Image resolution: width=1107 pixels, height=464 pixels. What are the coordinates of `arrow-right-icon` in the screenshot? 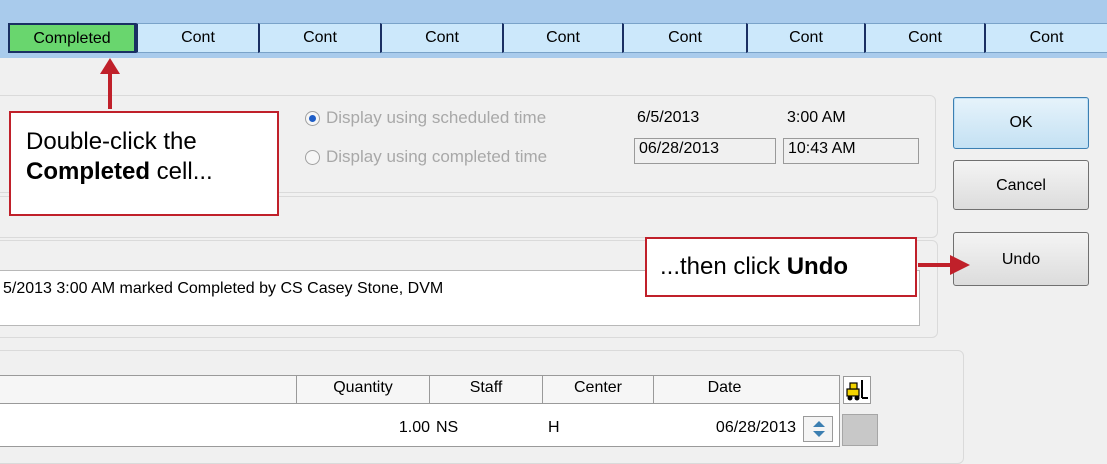 It's located at (944, 265).